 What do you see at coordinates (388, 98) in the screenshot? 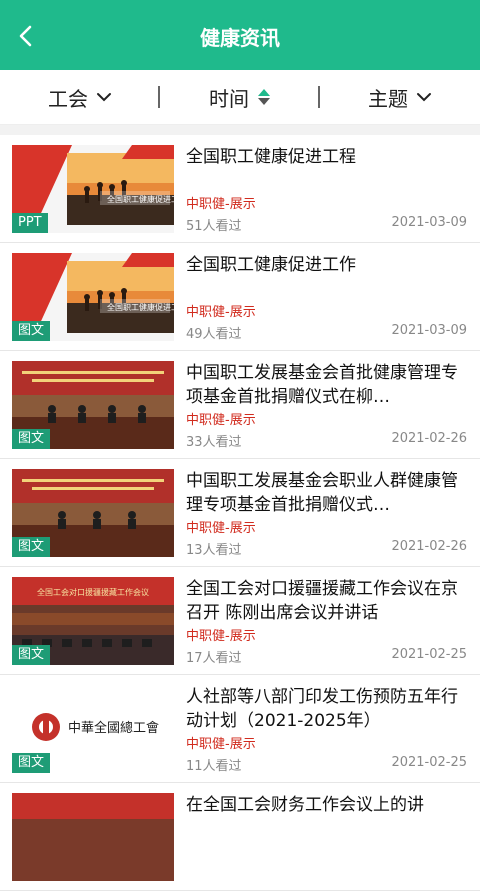
I see `filter-topic-label: 主题` at bounding box center [388, 98].